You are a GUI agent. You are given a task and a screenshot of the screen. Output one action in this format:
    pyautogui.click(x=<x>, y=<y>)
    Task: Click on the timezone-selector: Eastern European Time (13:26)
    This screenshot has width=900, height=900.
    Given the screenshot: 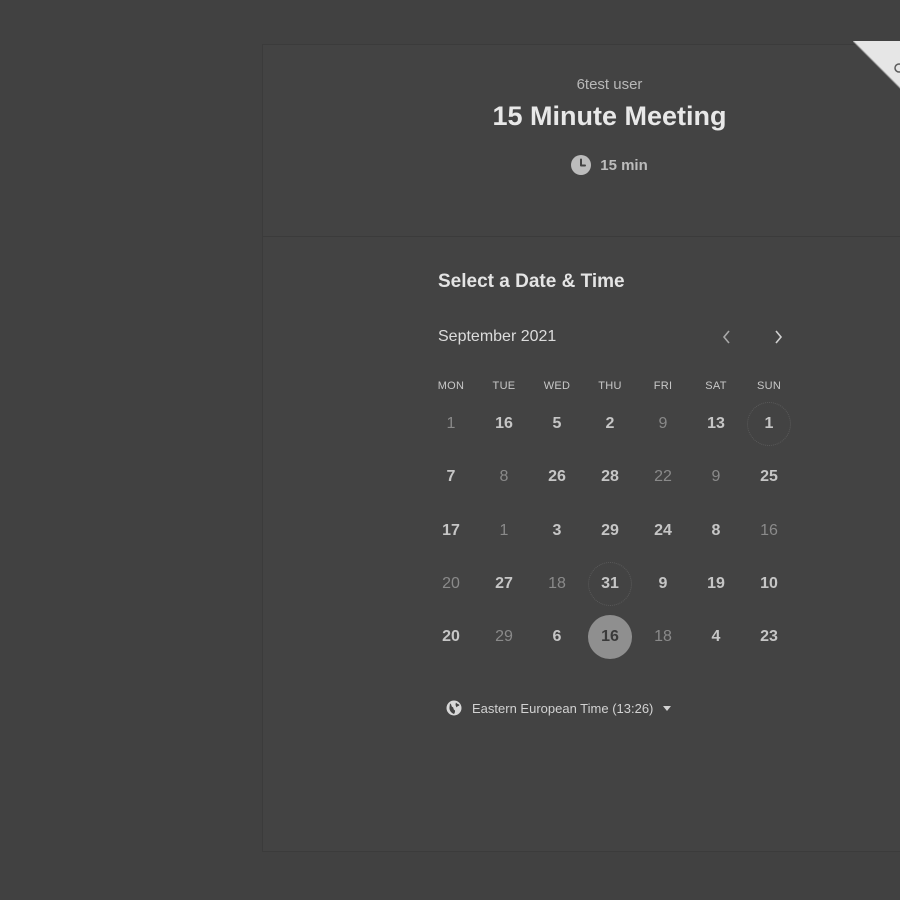 What is the action you would take?
    pyautogui.click(x=559, y=708)
    